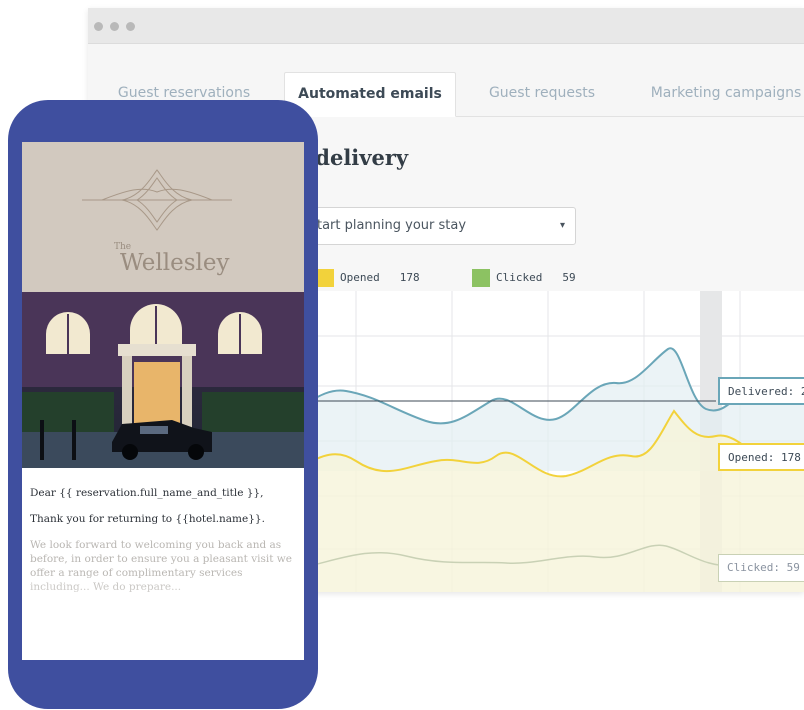 This screenshot has height=710, width=804. Describe the element at coordinates (569, 277) in the screenshot. I see `legend-count: 59` at that location.